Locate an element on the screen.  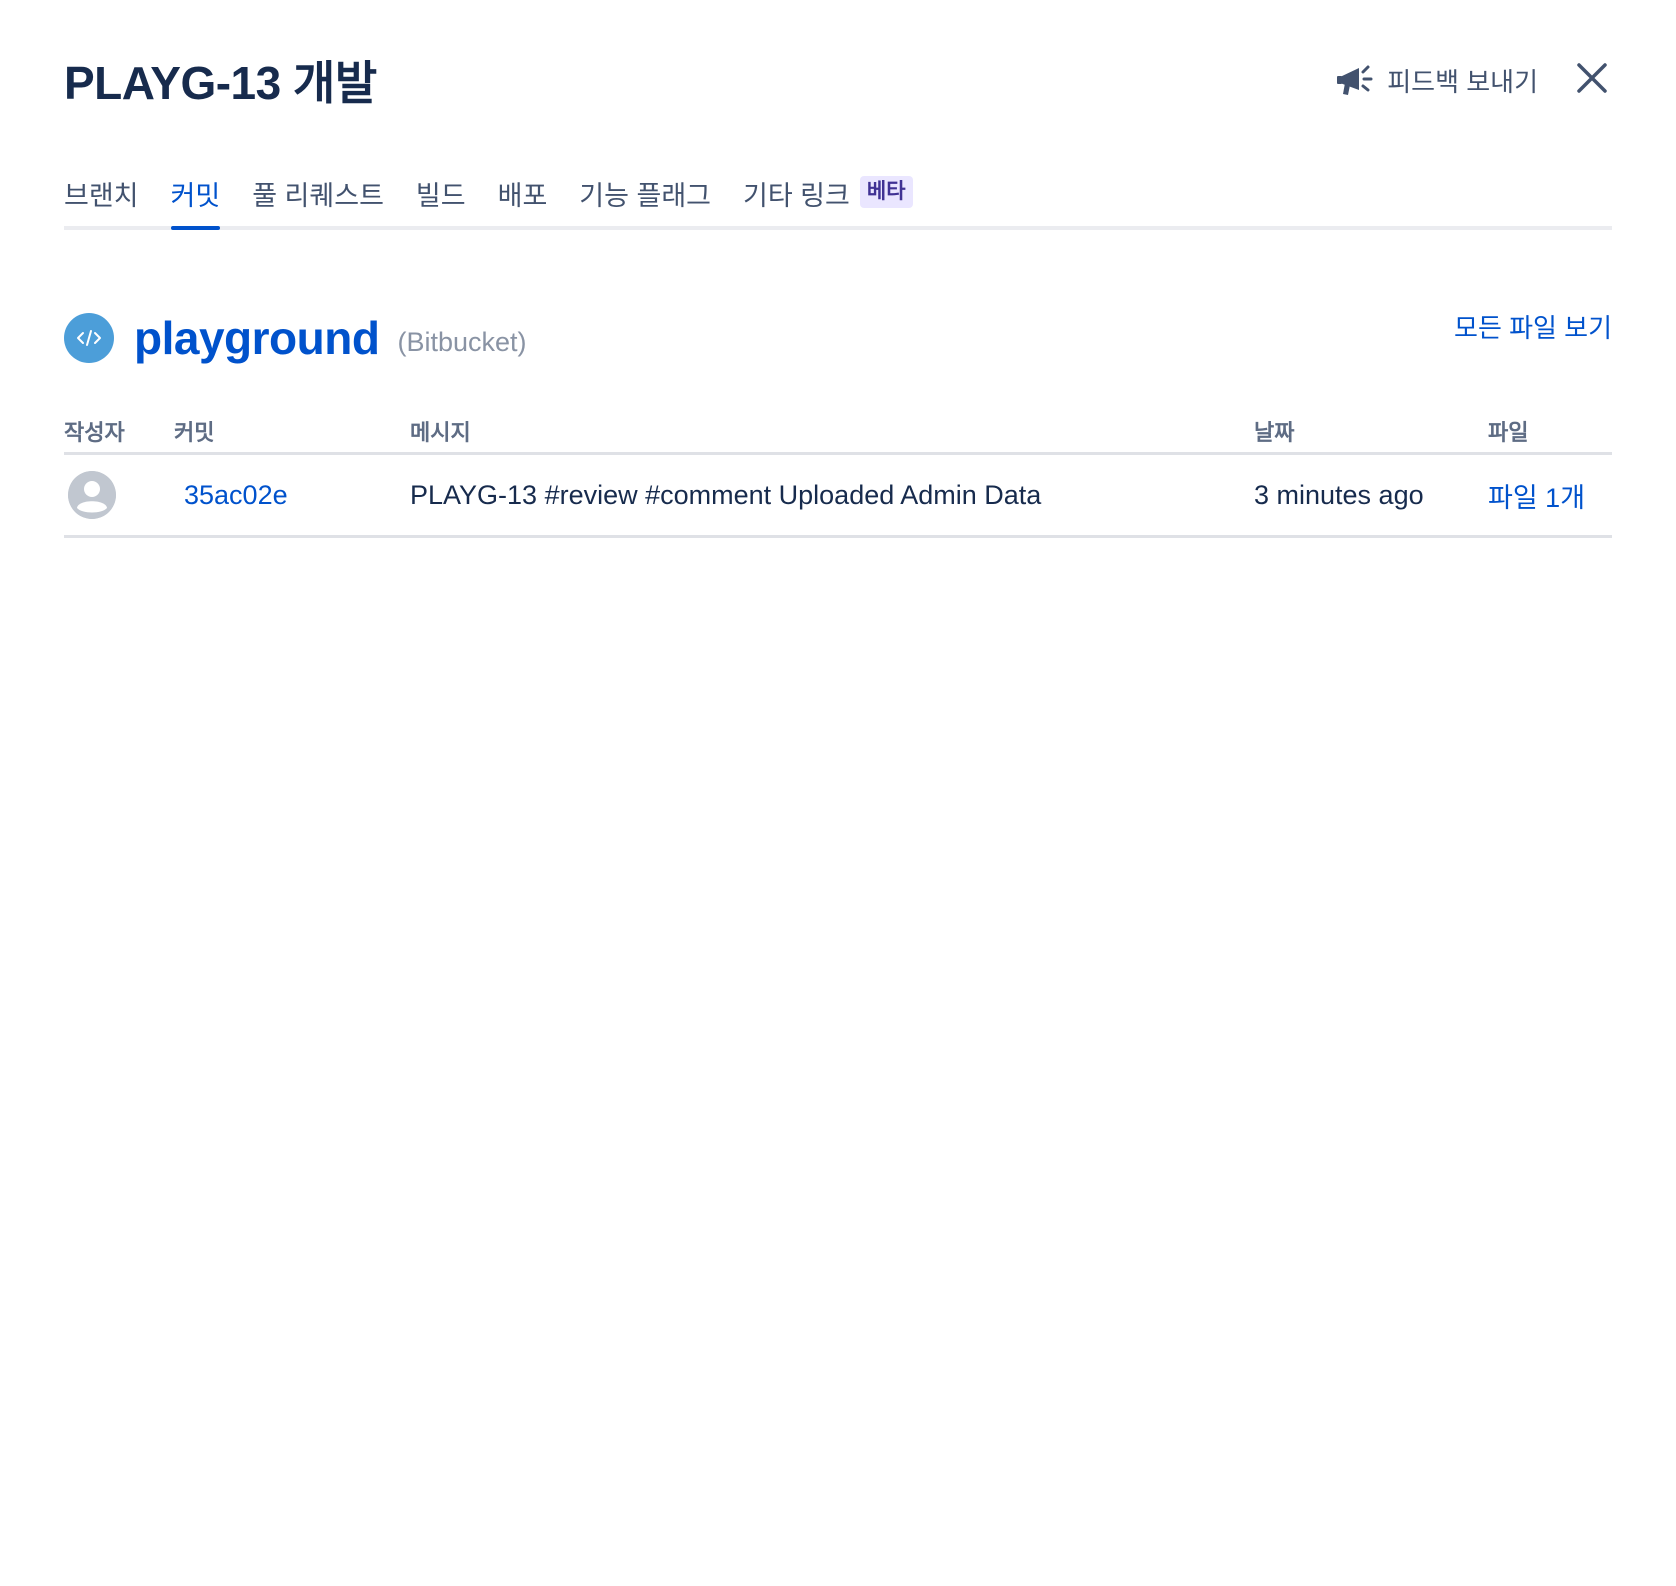
beta-badge: 베타 is located at coordinates (886, 192).